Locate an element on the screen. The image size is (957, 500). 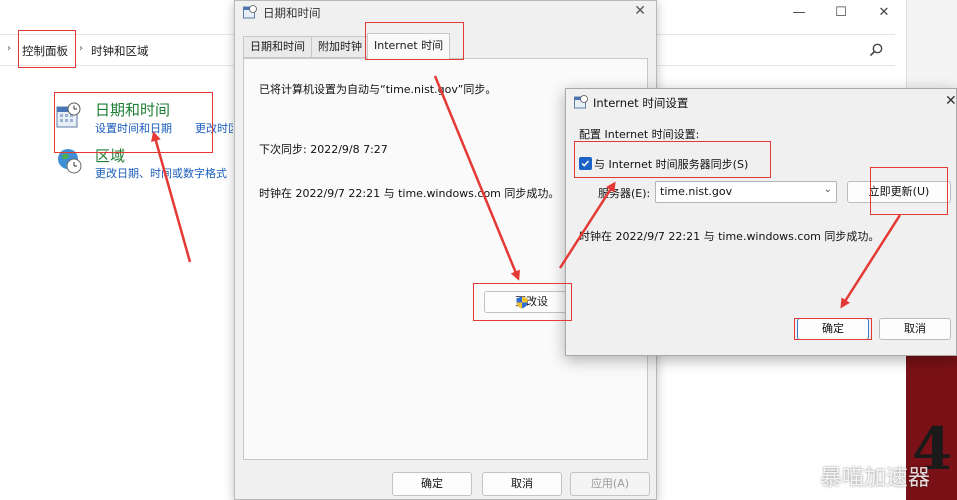
tab-additional-clocks: 附加时钟 is located at coordinates (340, 47).